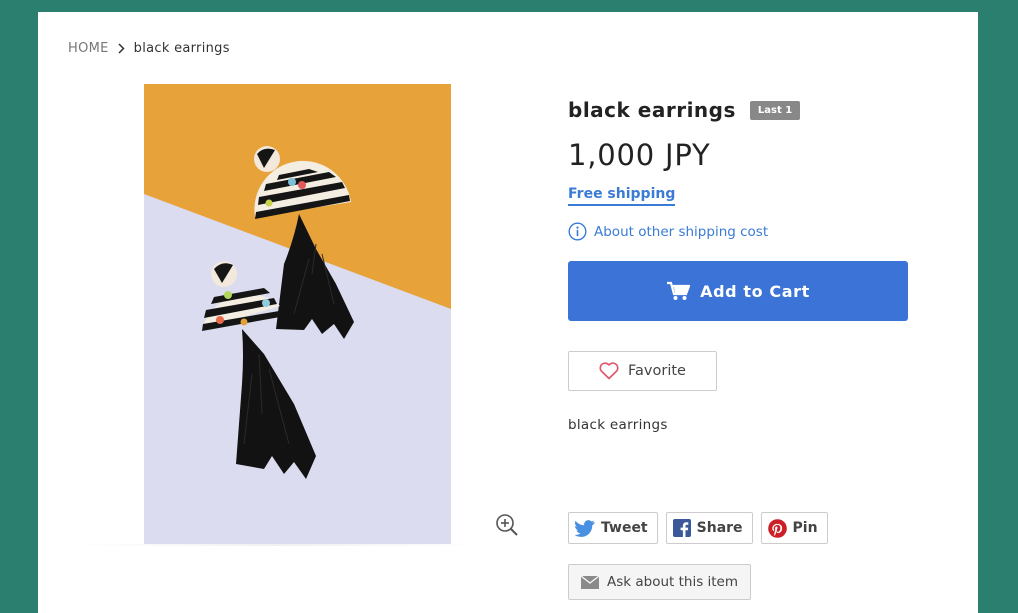 The height and width of the screenshot is (613, 1018). What do you see at coordinates (678, 291) in the screenshot?
I see `cart-icon` at bounding box center [678, 291].